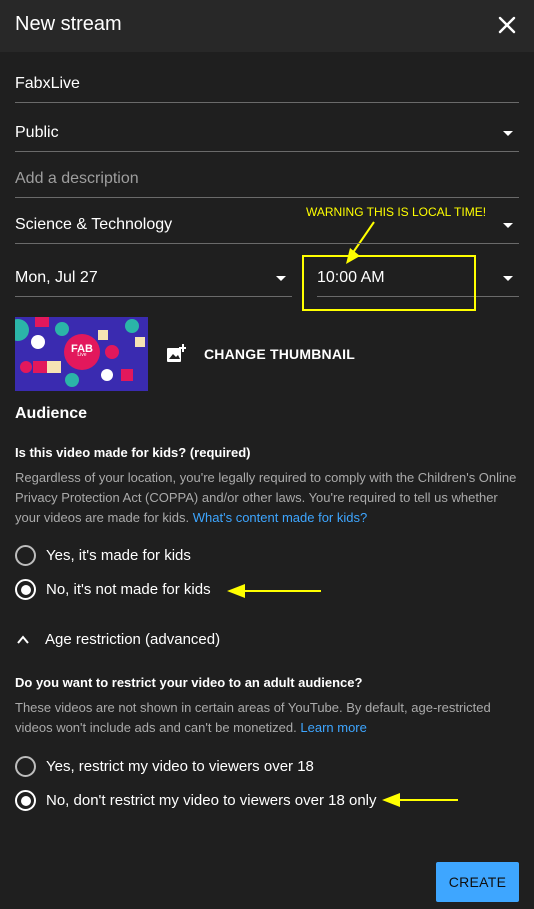 This screenshot has height=909, width=534. I want to click on age-restriction-toggle: Age restriction (advanced), so click(117, 639).